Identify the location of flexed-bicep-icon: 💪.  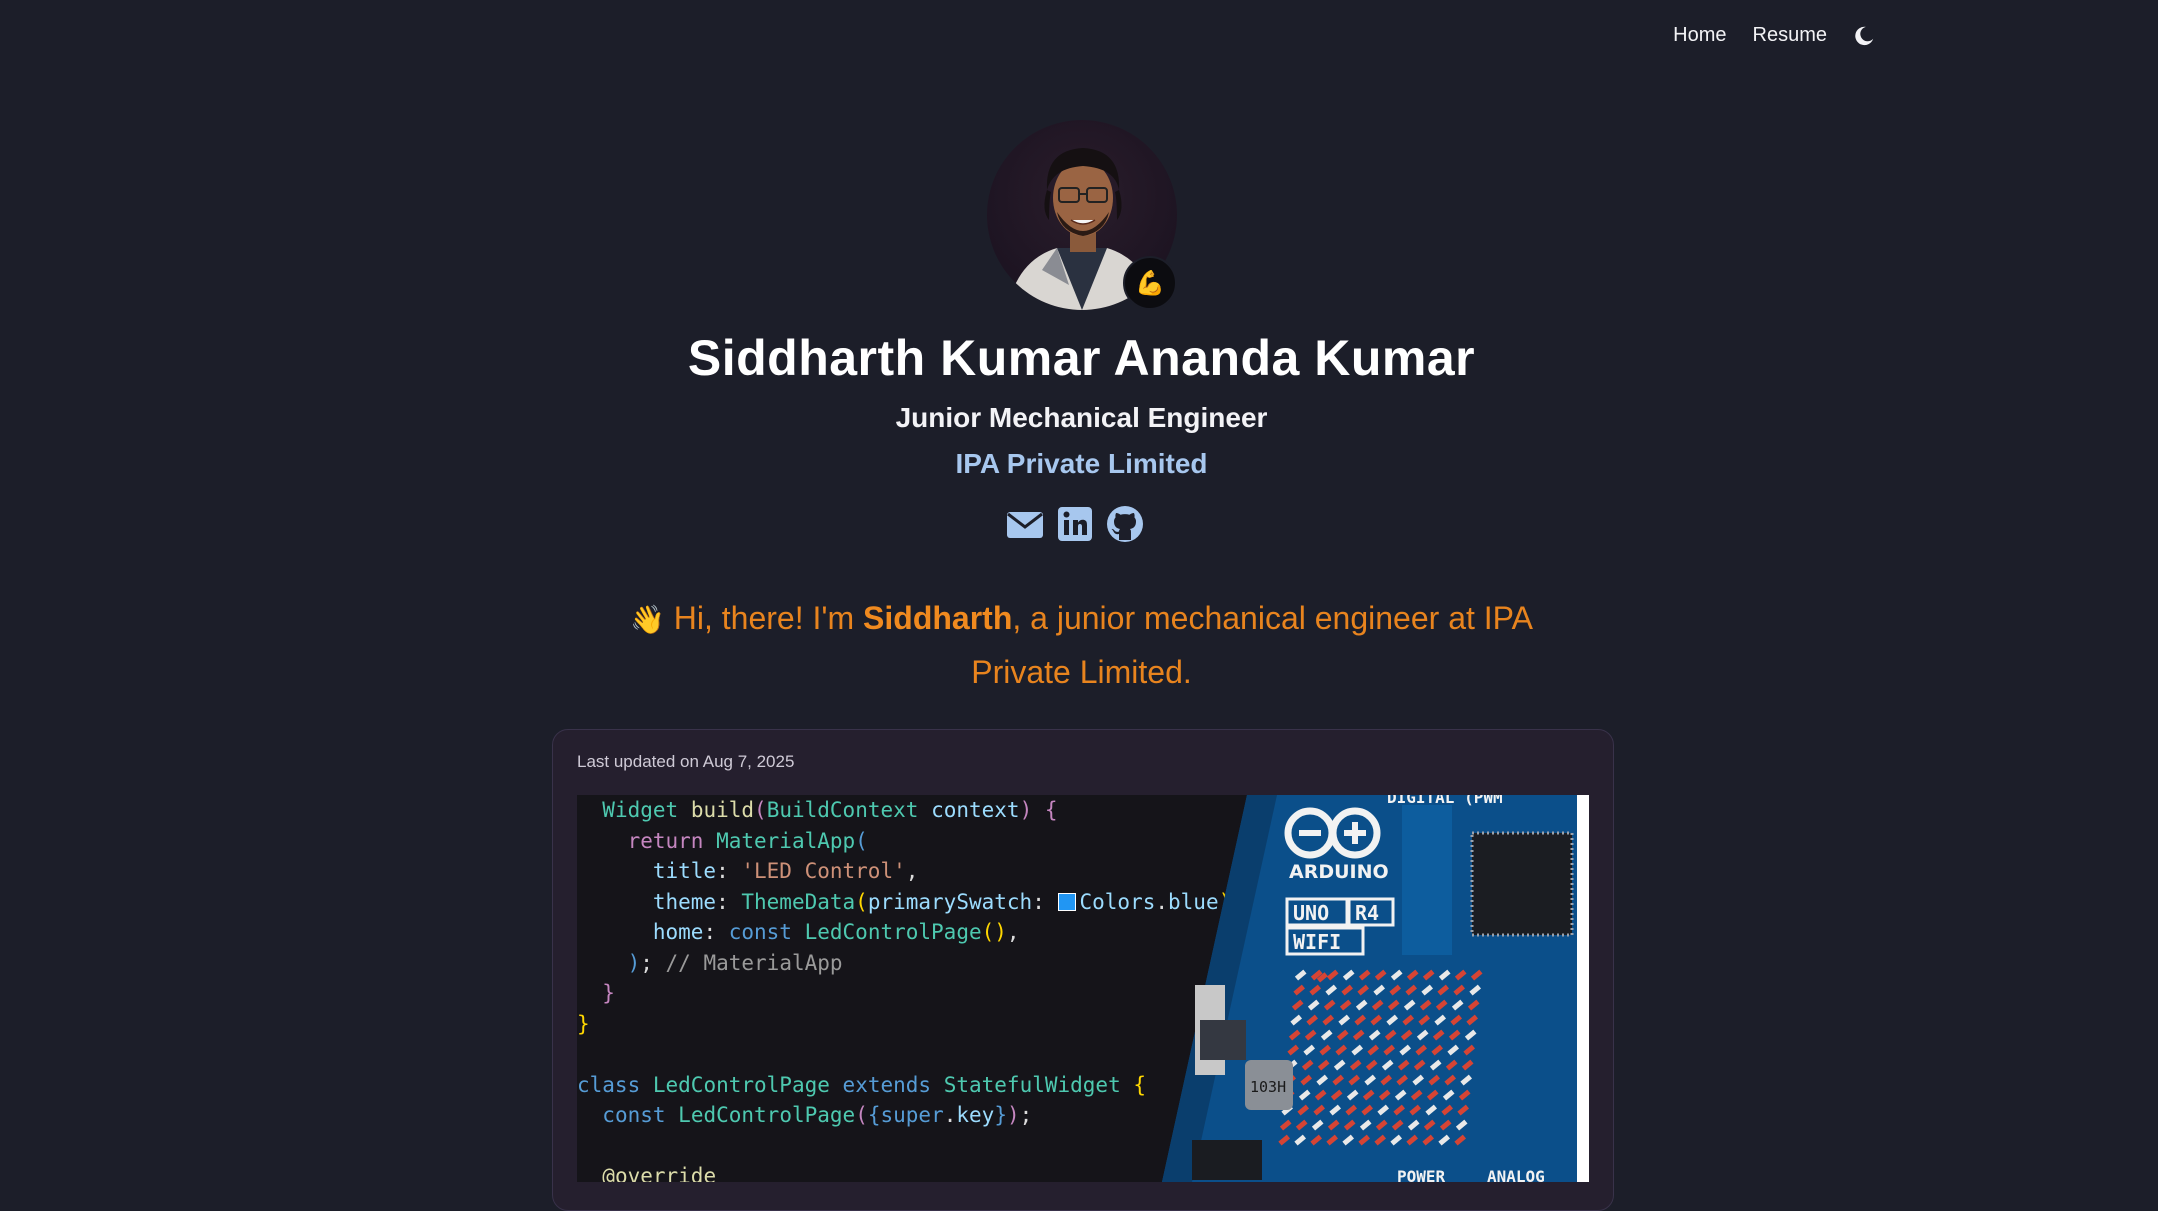
(1150, 283).